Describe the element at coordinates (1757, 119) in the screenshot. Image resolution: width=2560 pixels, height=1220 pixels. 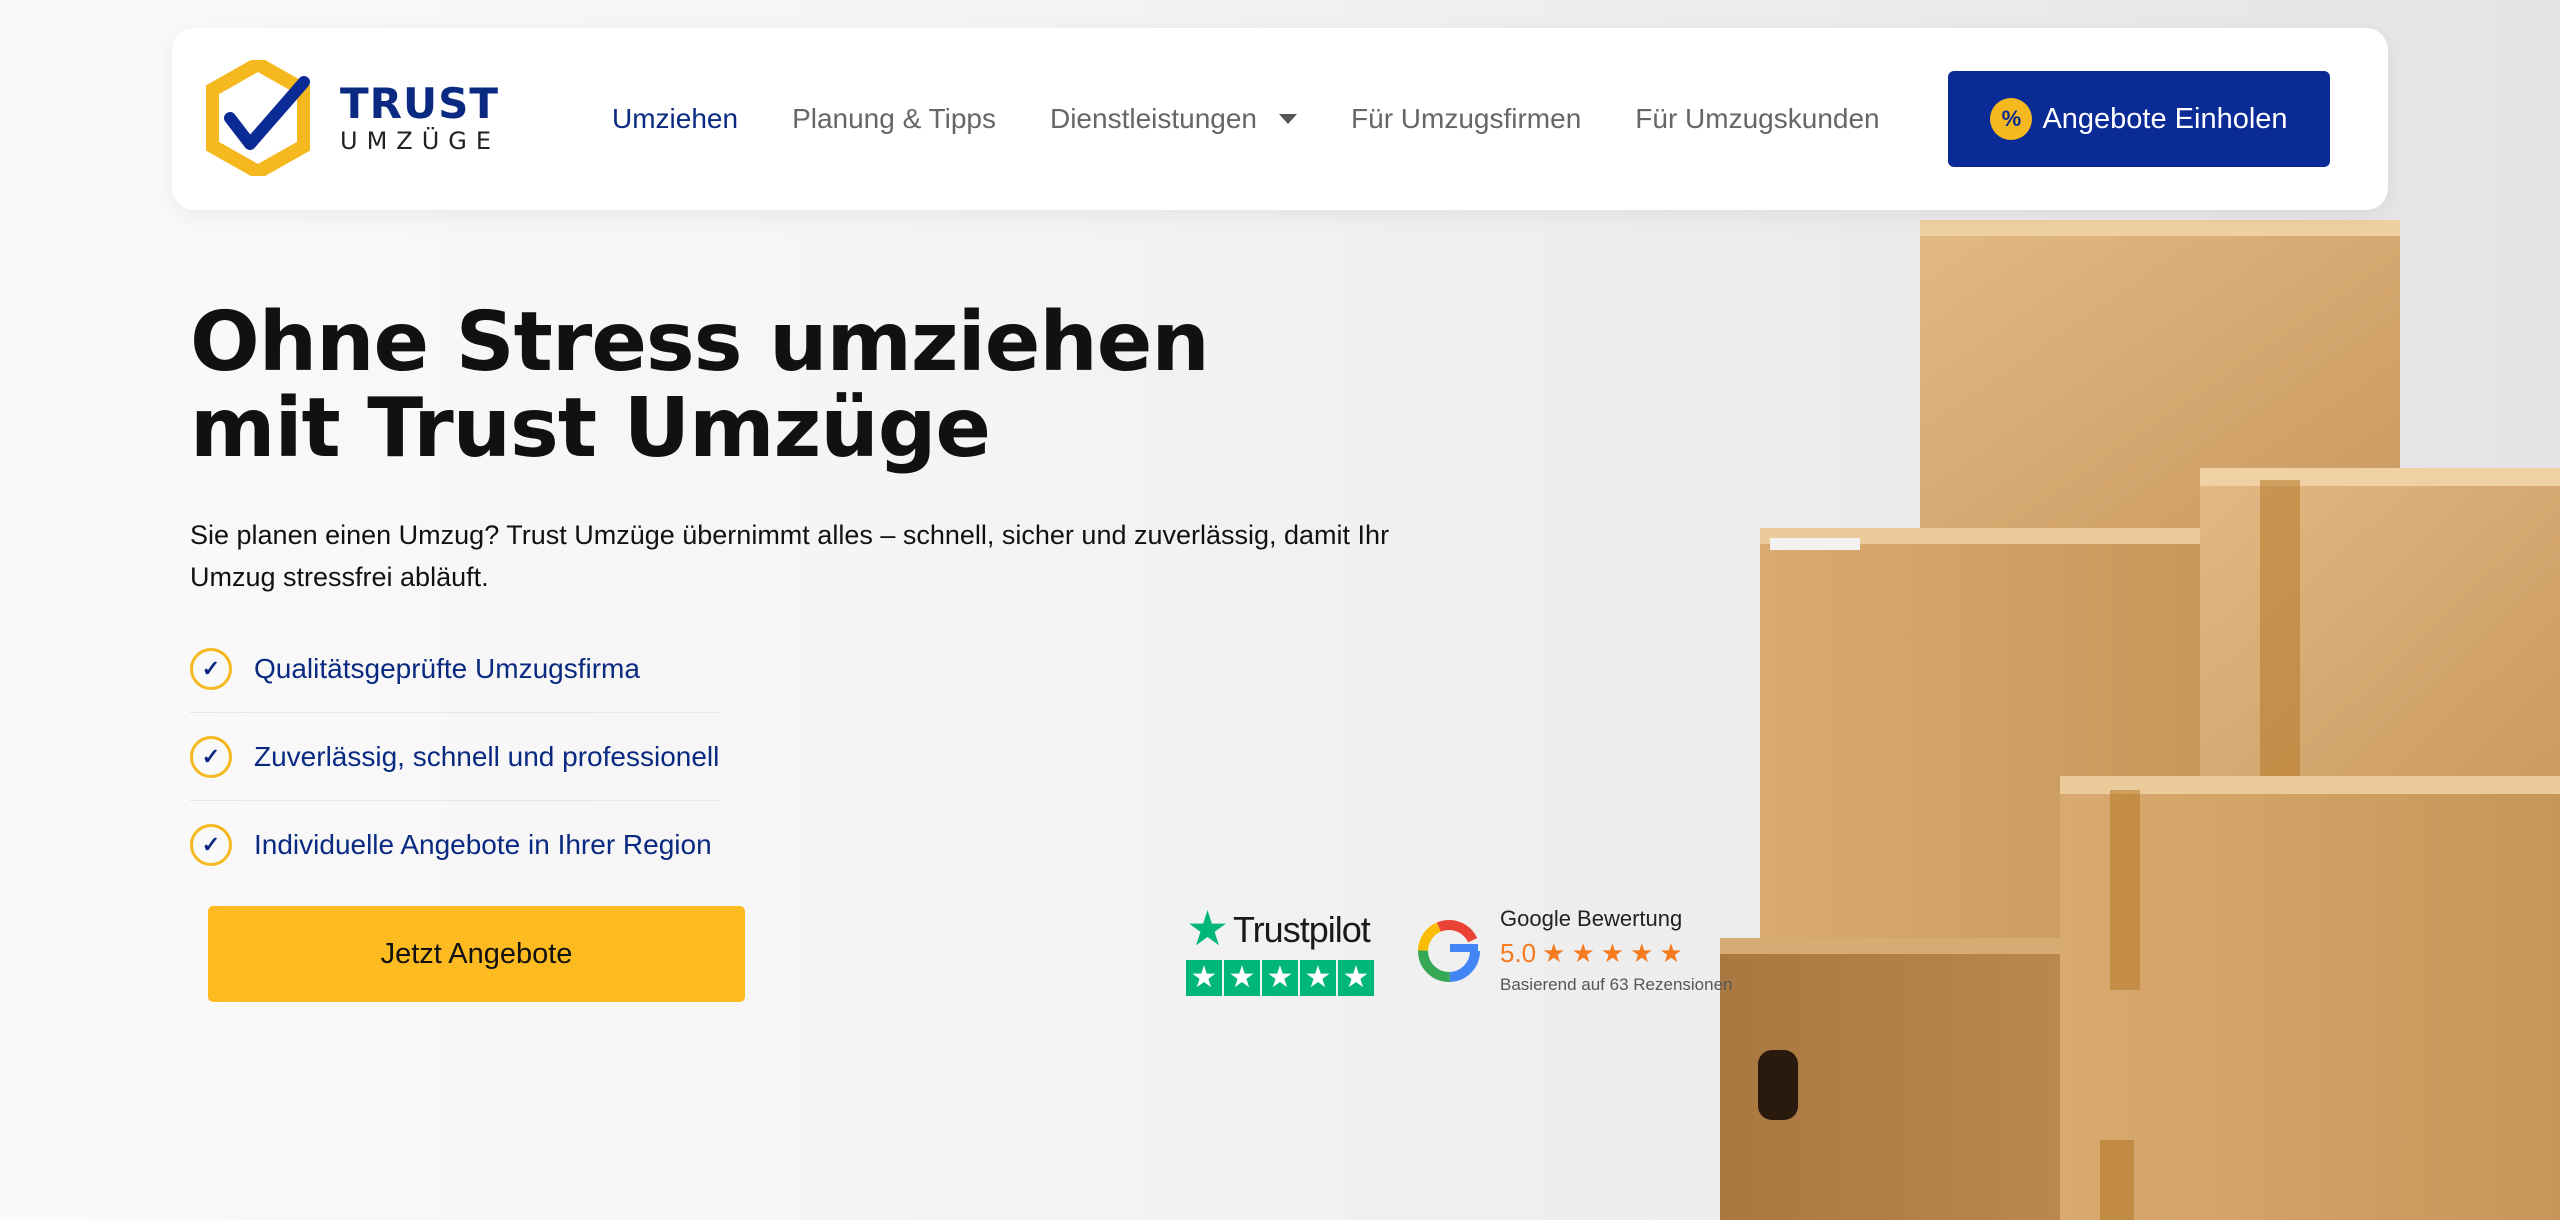
I see `nav-item-umzugskunden: Für Umzugskunden` at that location.